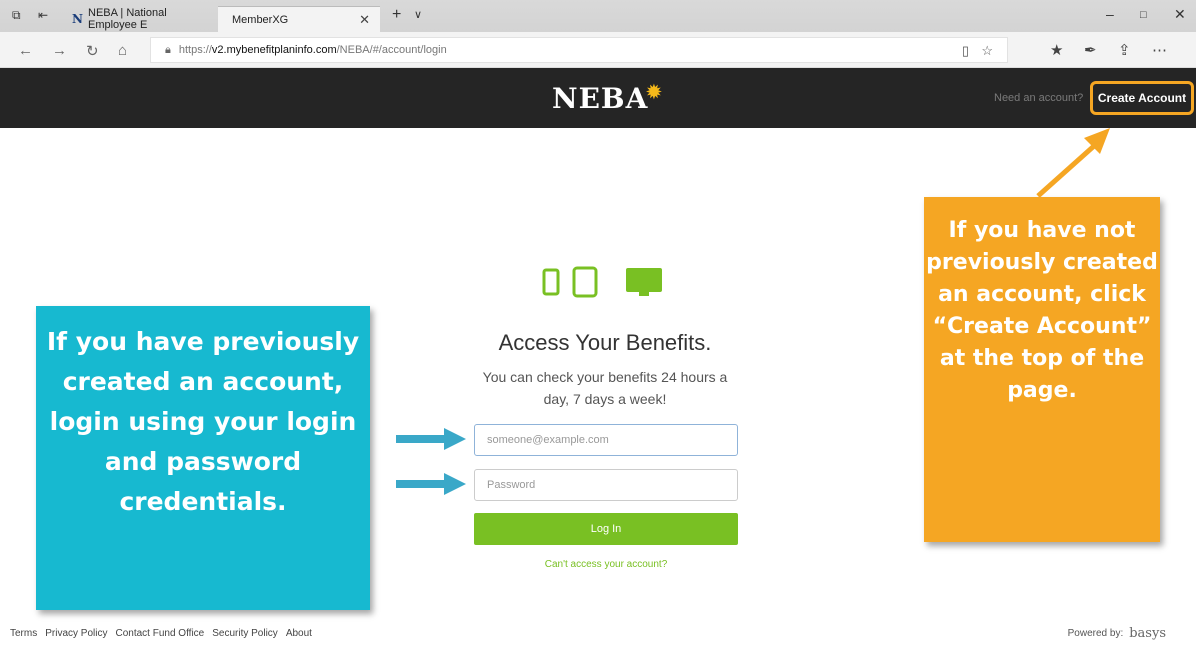 Image resolution: width=1196 pixels, height=646 pixels. What do you see at coordinates (606, 564) in the screenshot?
I see `cant-access-link: Can't access your account?` at bounding box center [606, 564].